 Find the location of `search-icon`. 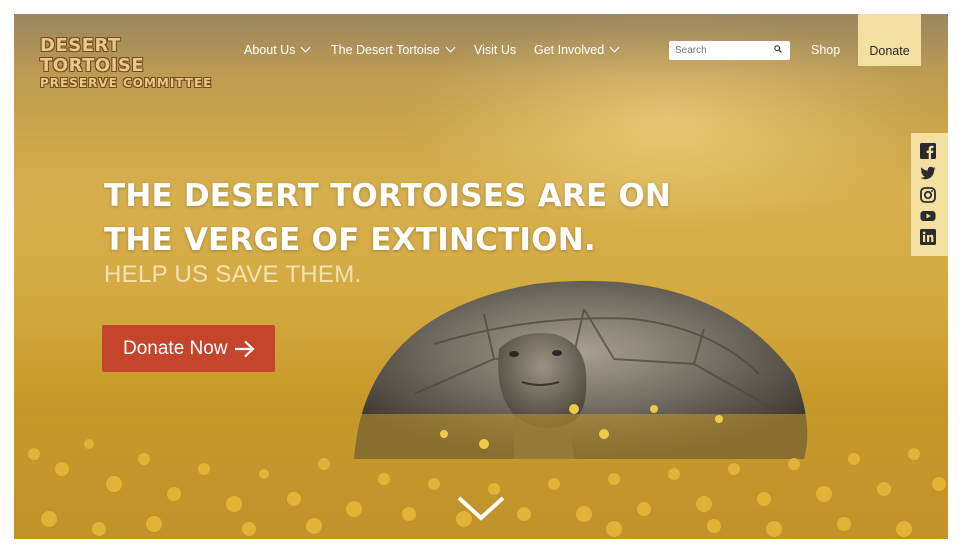

search-icon is located at coordinates (778, 49).